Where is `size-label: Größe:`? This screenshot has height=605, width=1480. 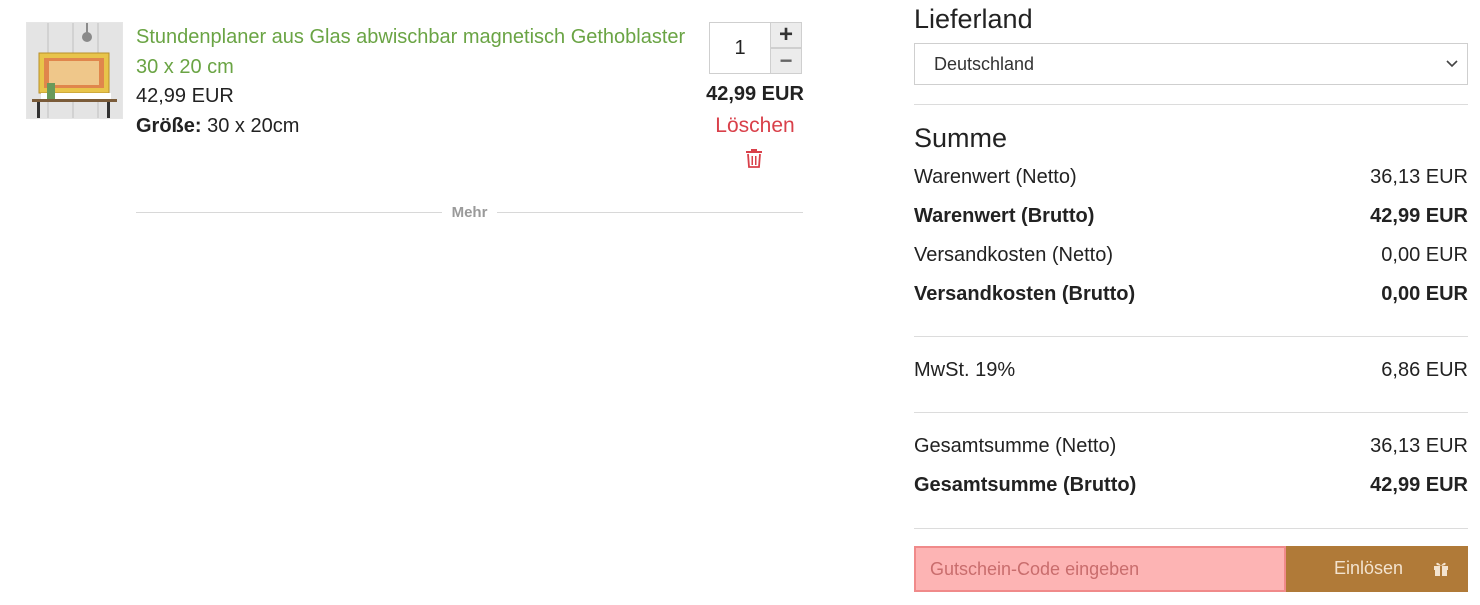 size-label: Größe: is located at coordinates (169, 126).